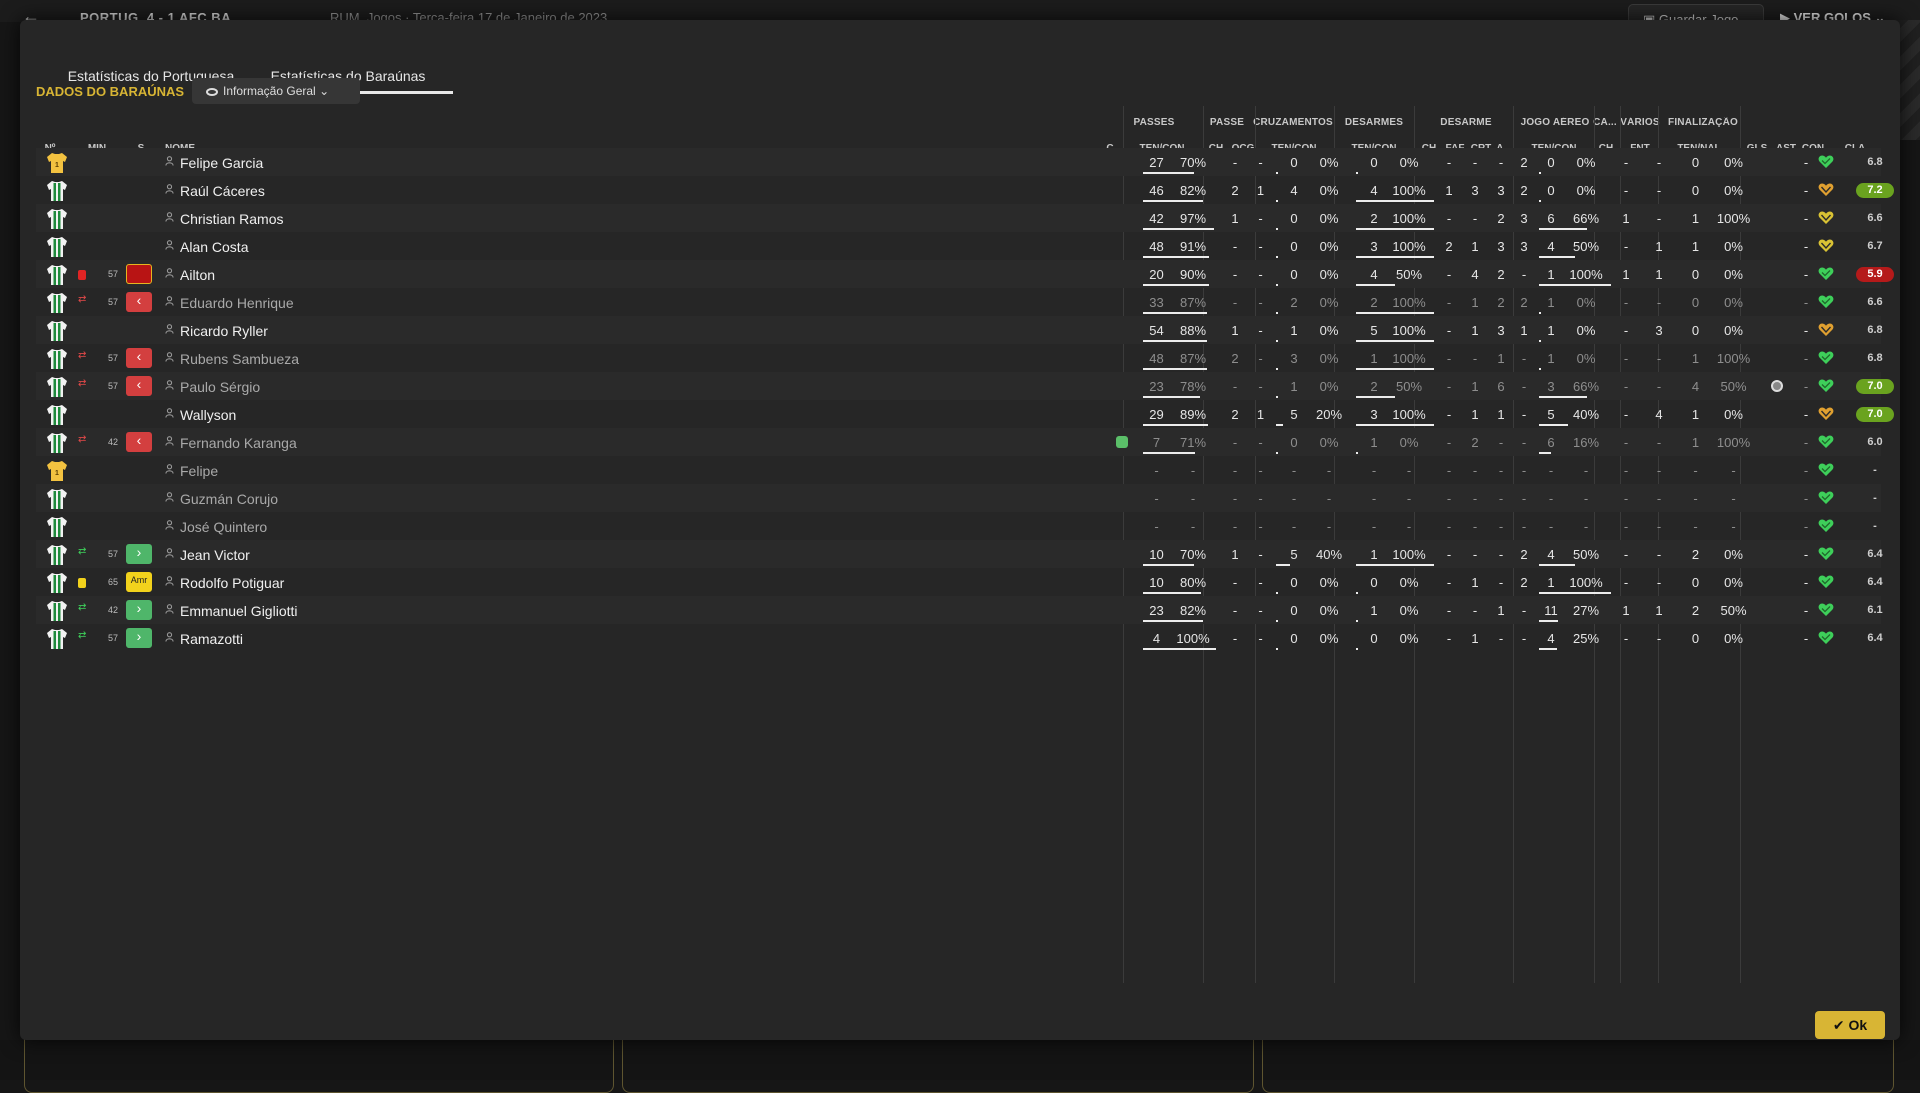 The height and width of the screenshot is (1093, 1920). What do you see at coordinates (1551, 302) in the screenshot?
I see `stat-ja: 1` at bounding box center [1551, 302].